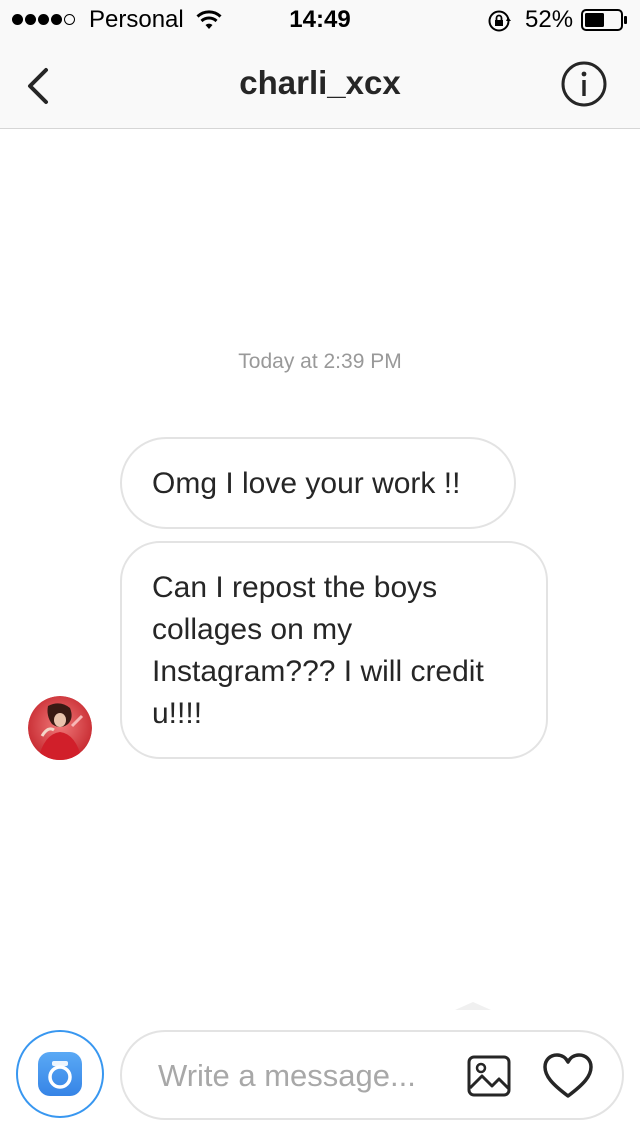  What do you see at coordinates (320, 361) in the screenshot?
I see `message-timestamp: Today at 2:39 PM` at bounding box center [320, 361].